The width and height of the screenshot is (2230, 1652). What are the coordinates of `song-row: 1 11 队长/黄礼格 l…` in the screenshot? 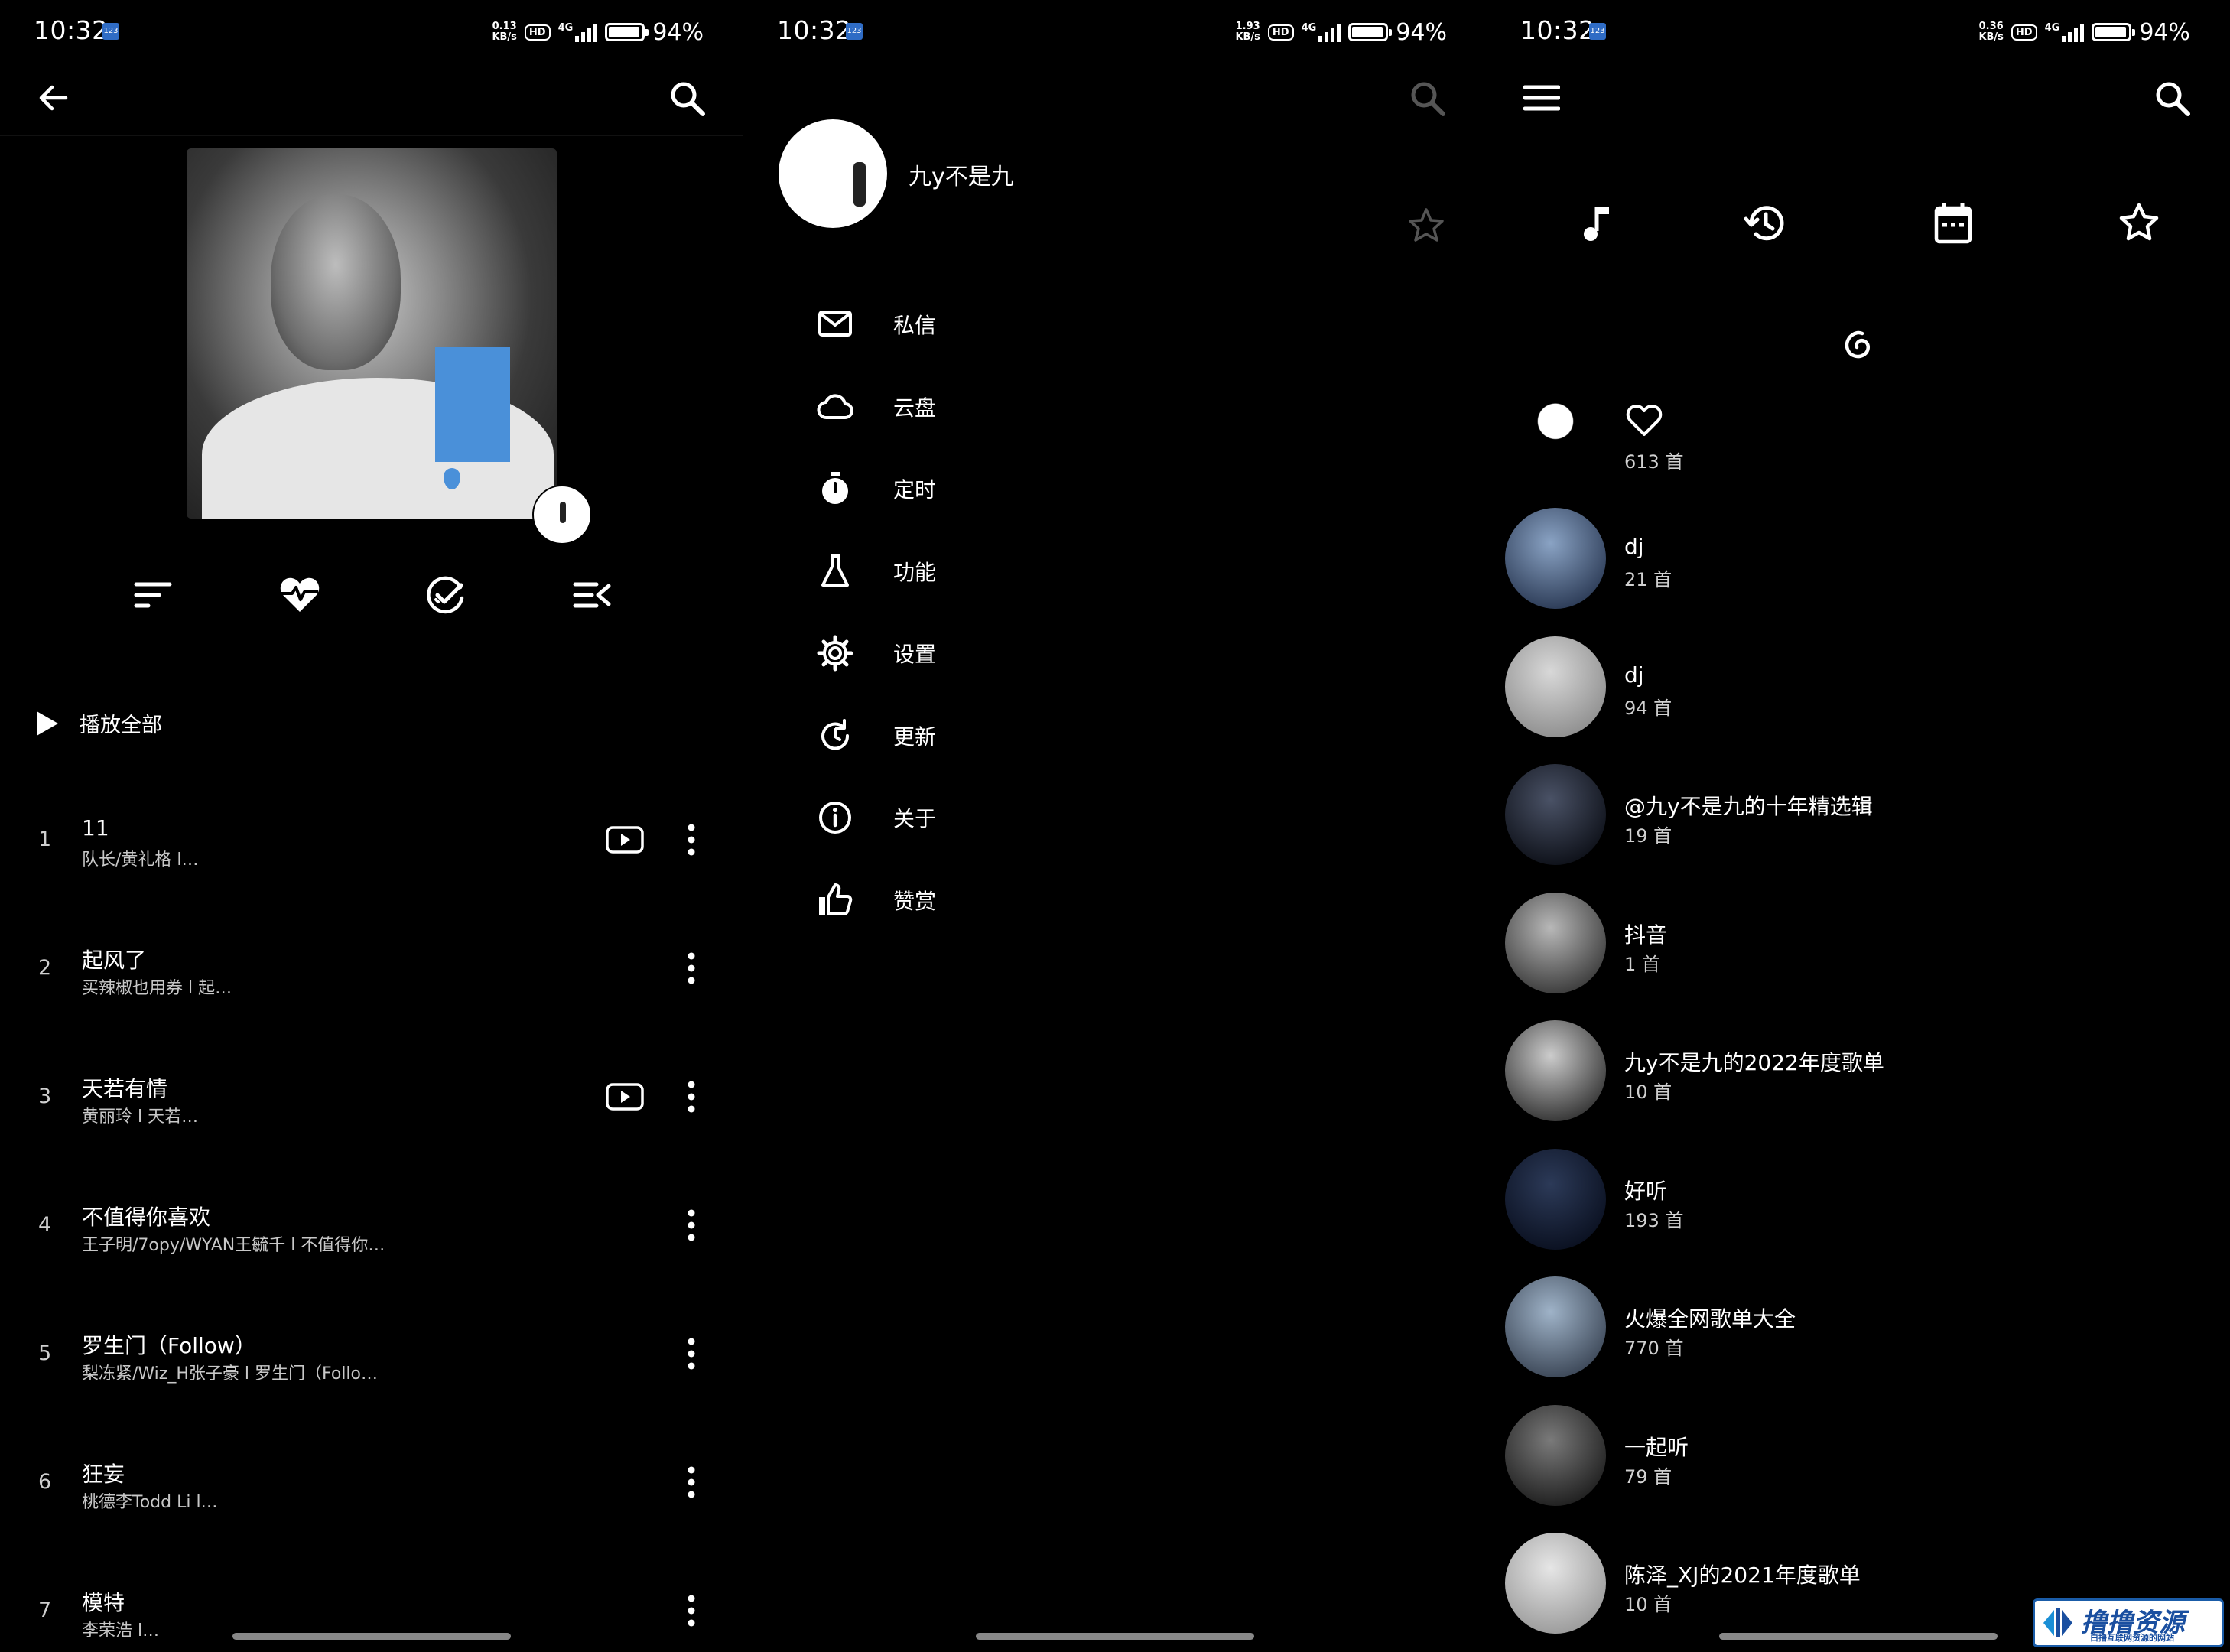 It's located at (371, 840).